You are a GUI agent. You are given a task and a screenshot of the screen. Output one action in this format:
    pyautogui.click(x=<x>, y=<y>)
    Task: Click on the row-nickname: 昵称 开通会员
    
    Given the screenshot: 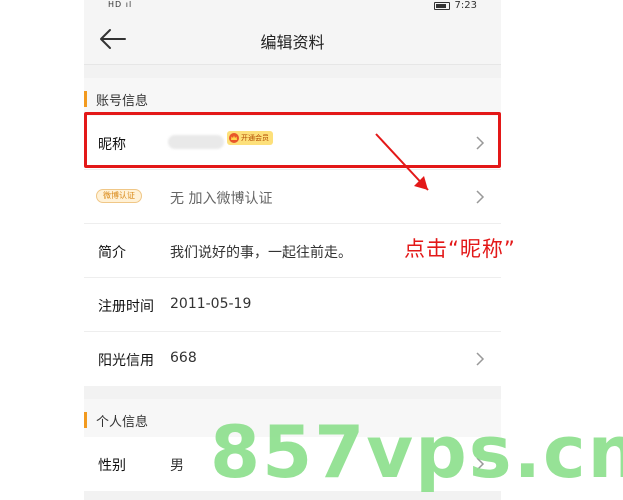 What is the action you would take?
    pyautogui.click(x=292, y=143)
    